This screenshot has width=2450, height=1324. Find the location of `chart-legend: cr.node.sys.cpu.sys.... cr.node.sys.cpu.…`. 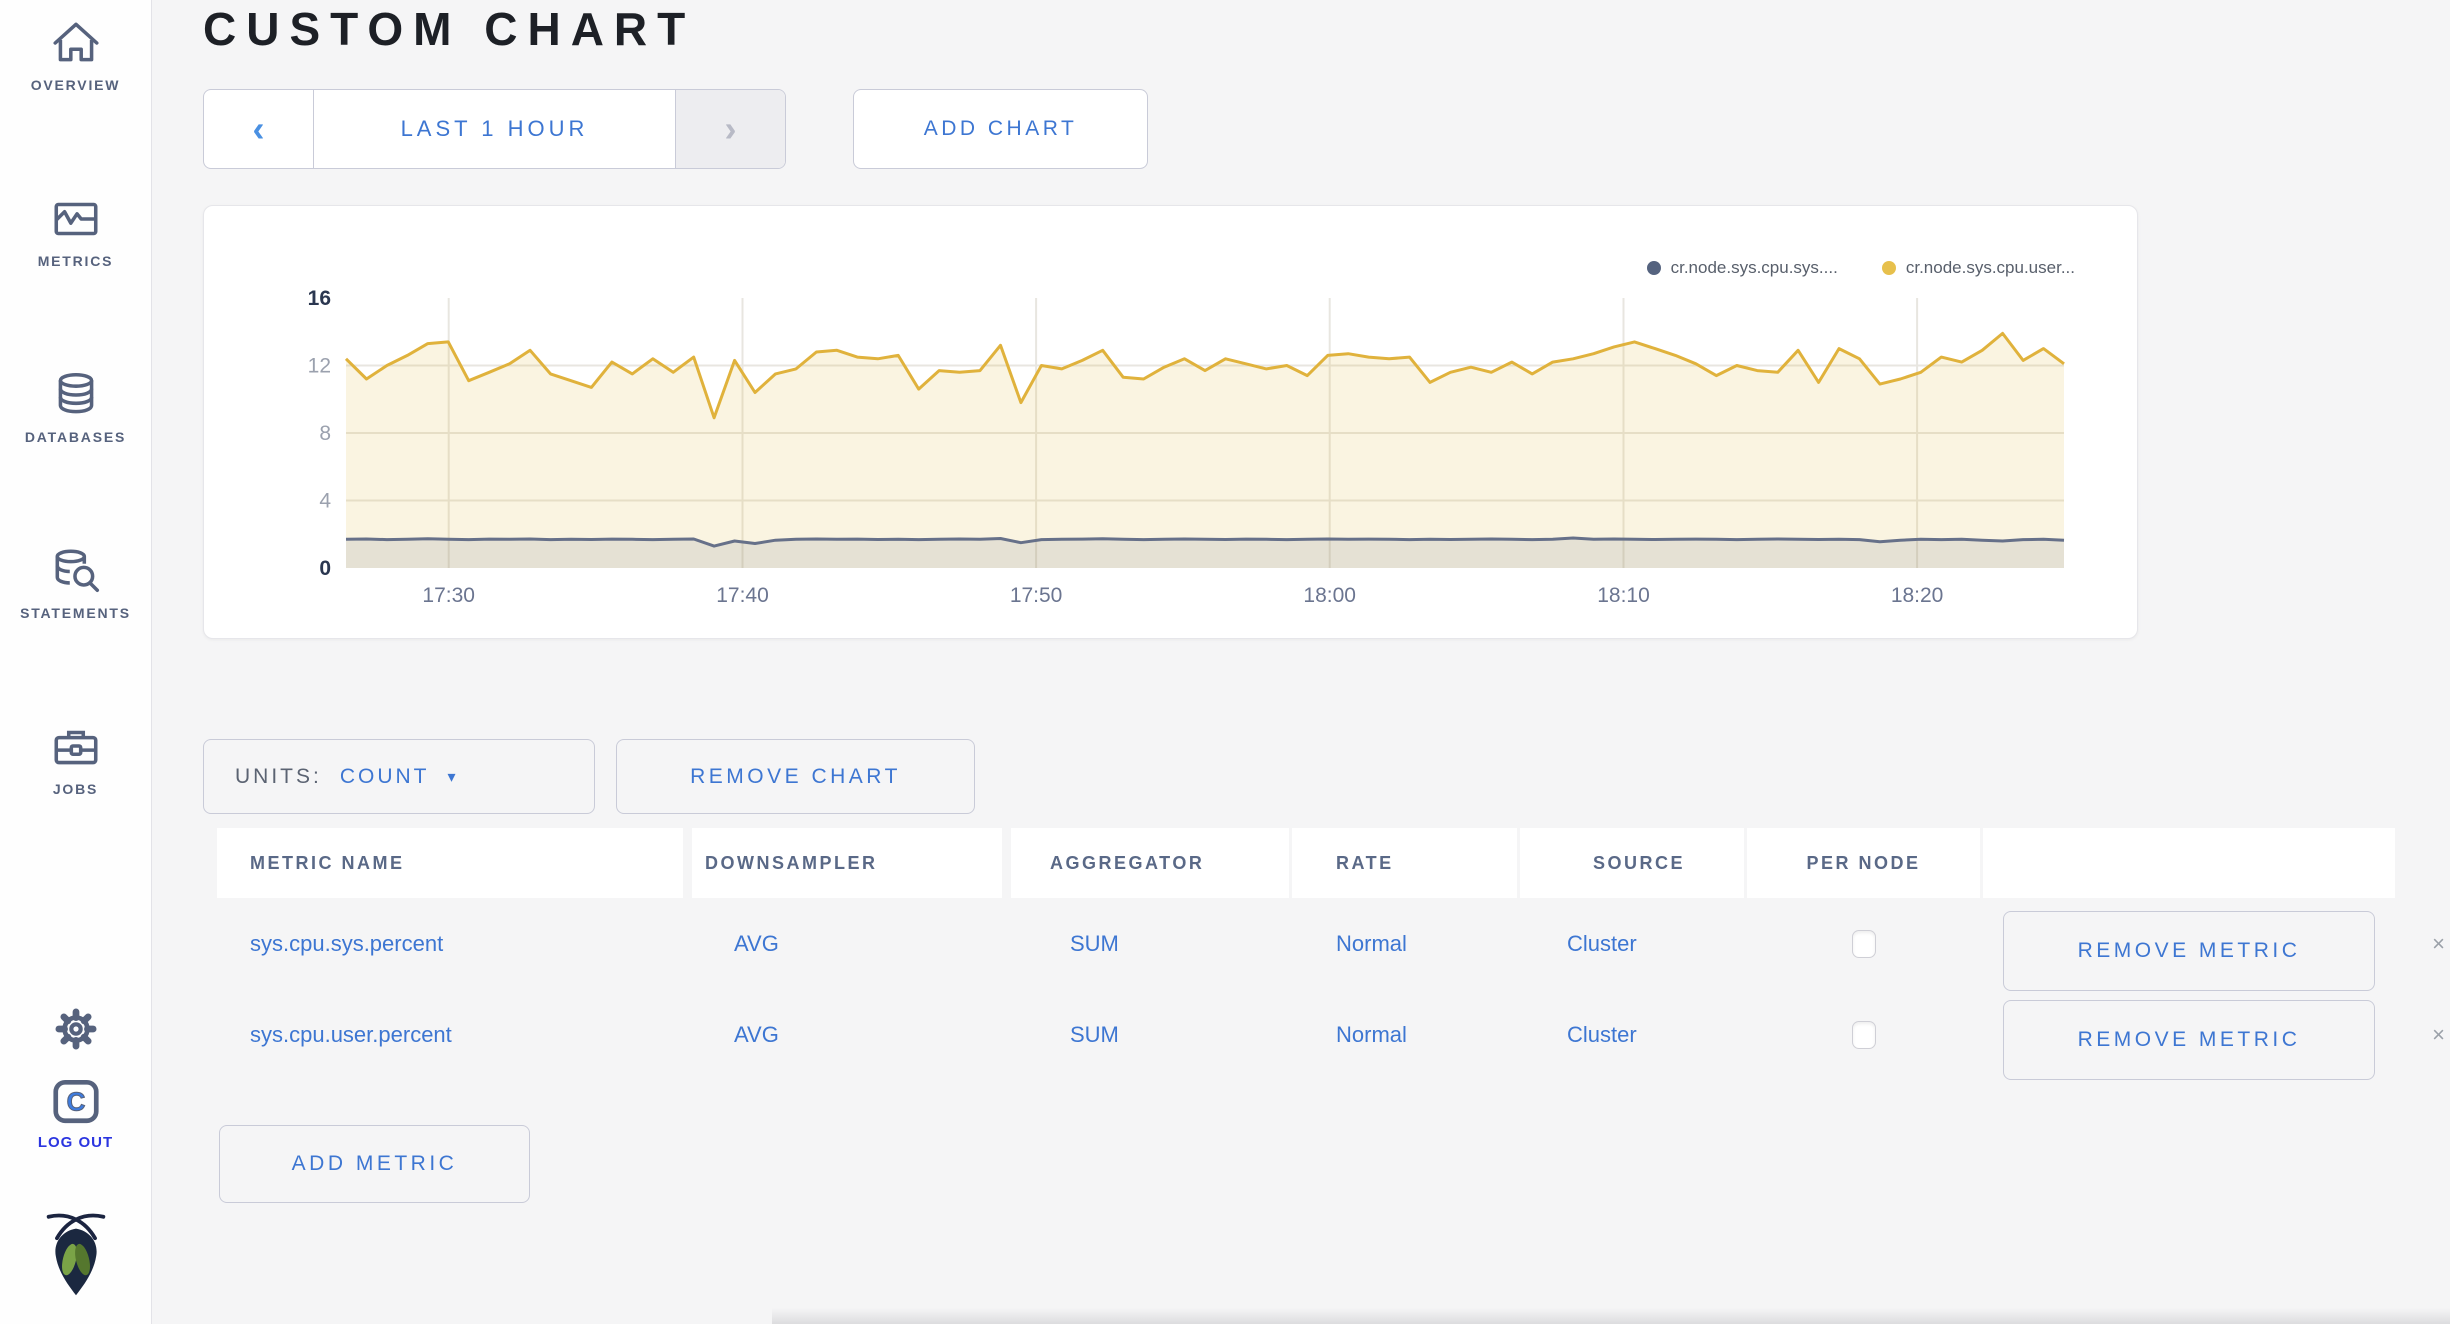

chart-legend: cr.node.sys.cpu.sys.... cr.node.sys.cpu.… is located at coordinates (1860, 268).